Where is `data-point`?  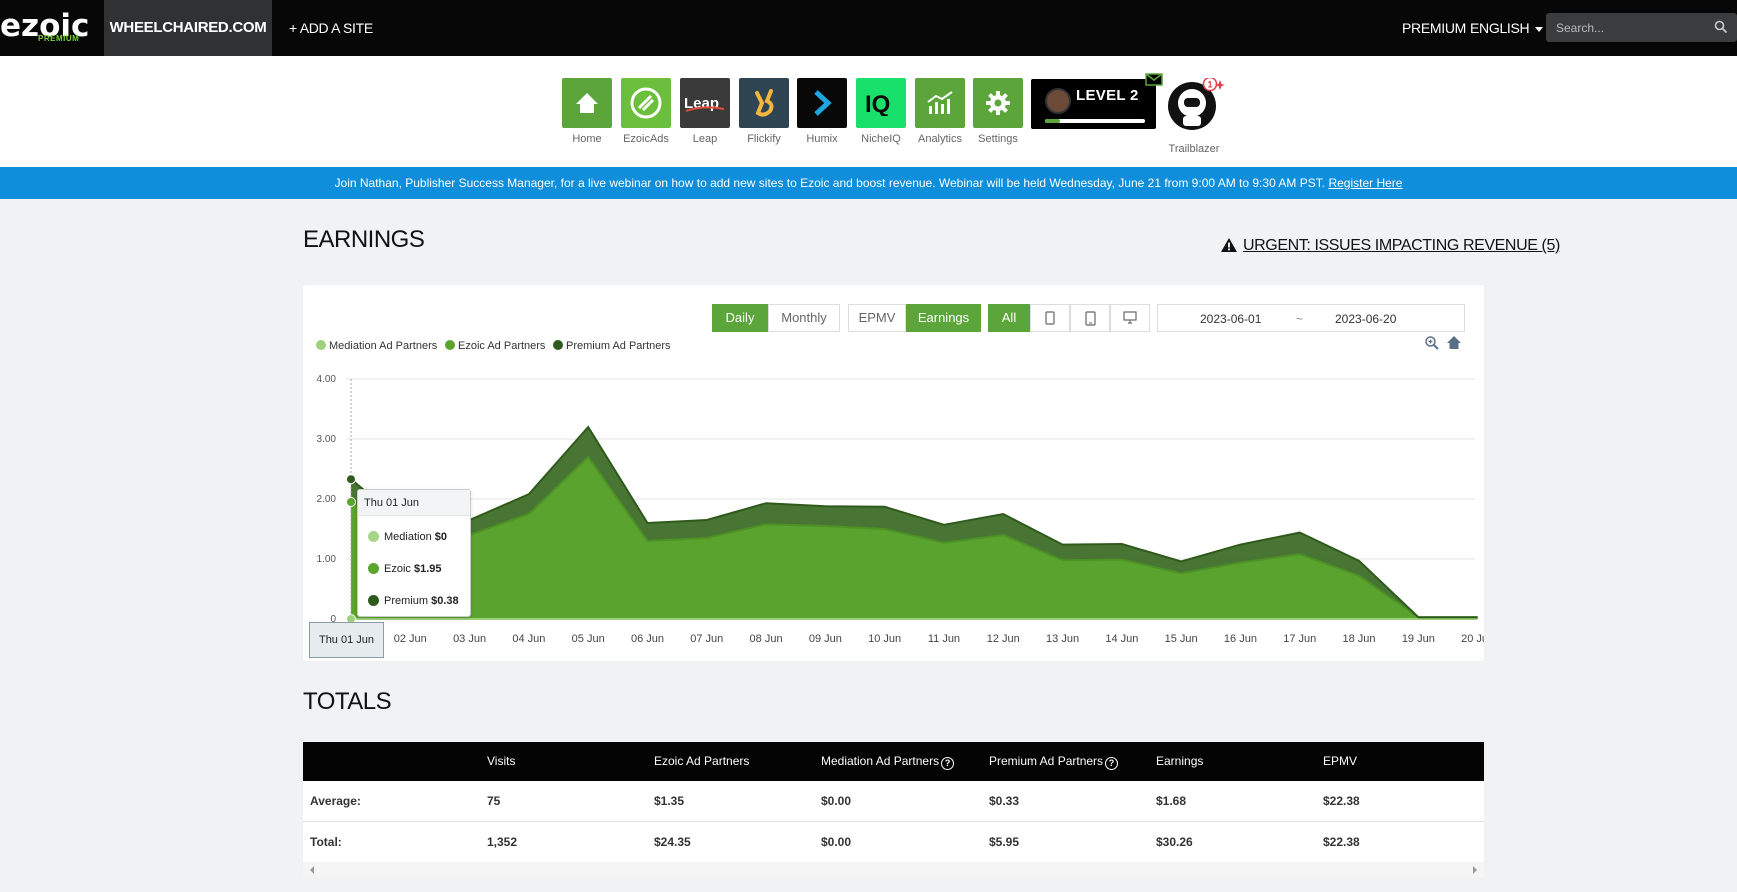 data-point is located at coordinates (351, 502).